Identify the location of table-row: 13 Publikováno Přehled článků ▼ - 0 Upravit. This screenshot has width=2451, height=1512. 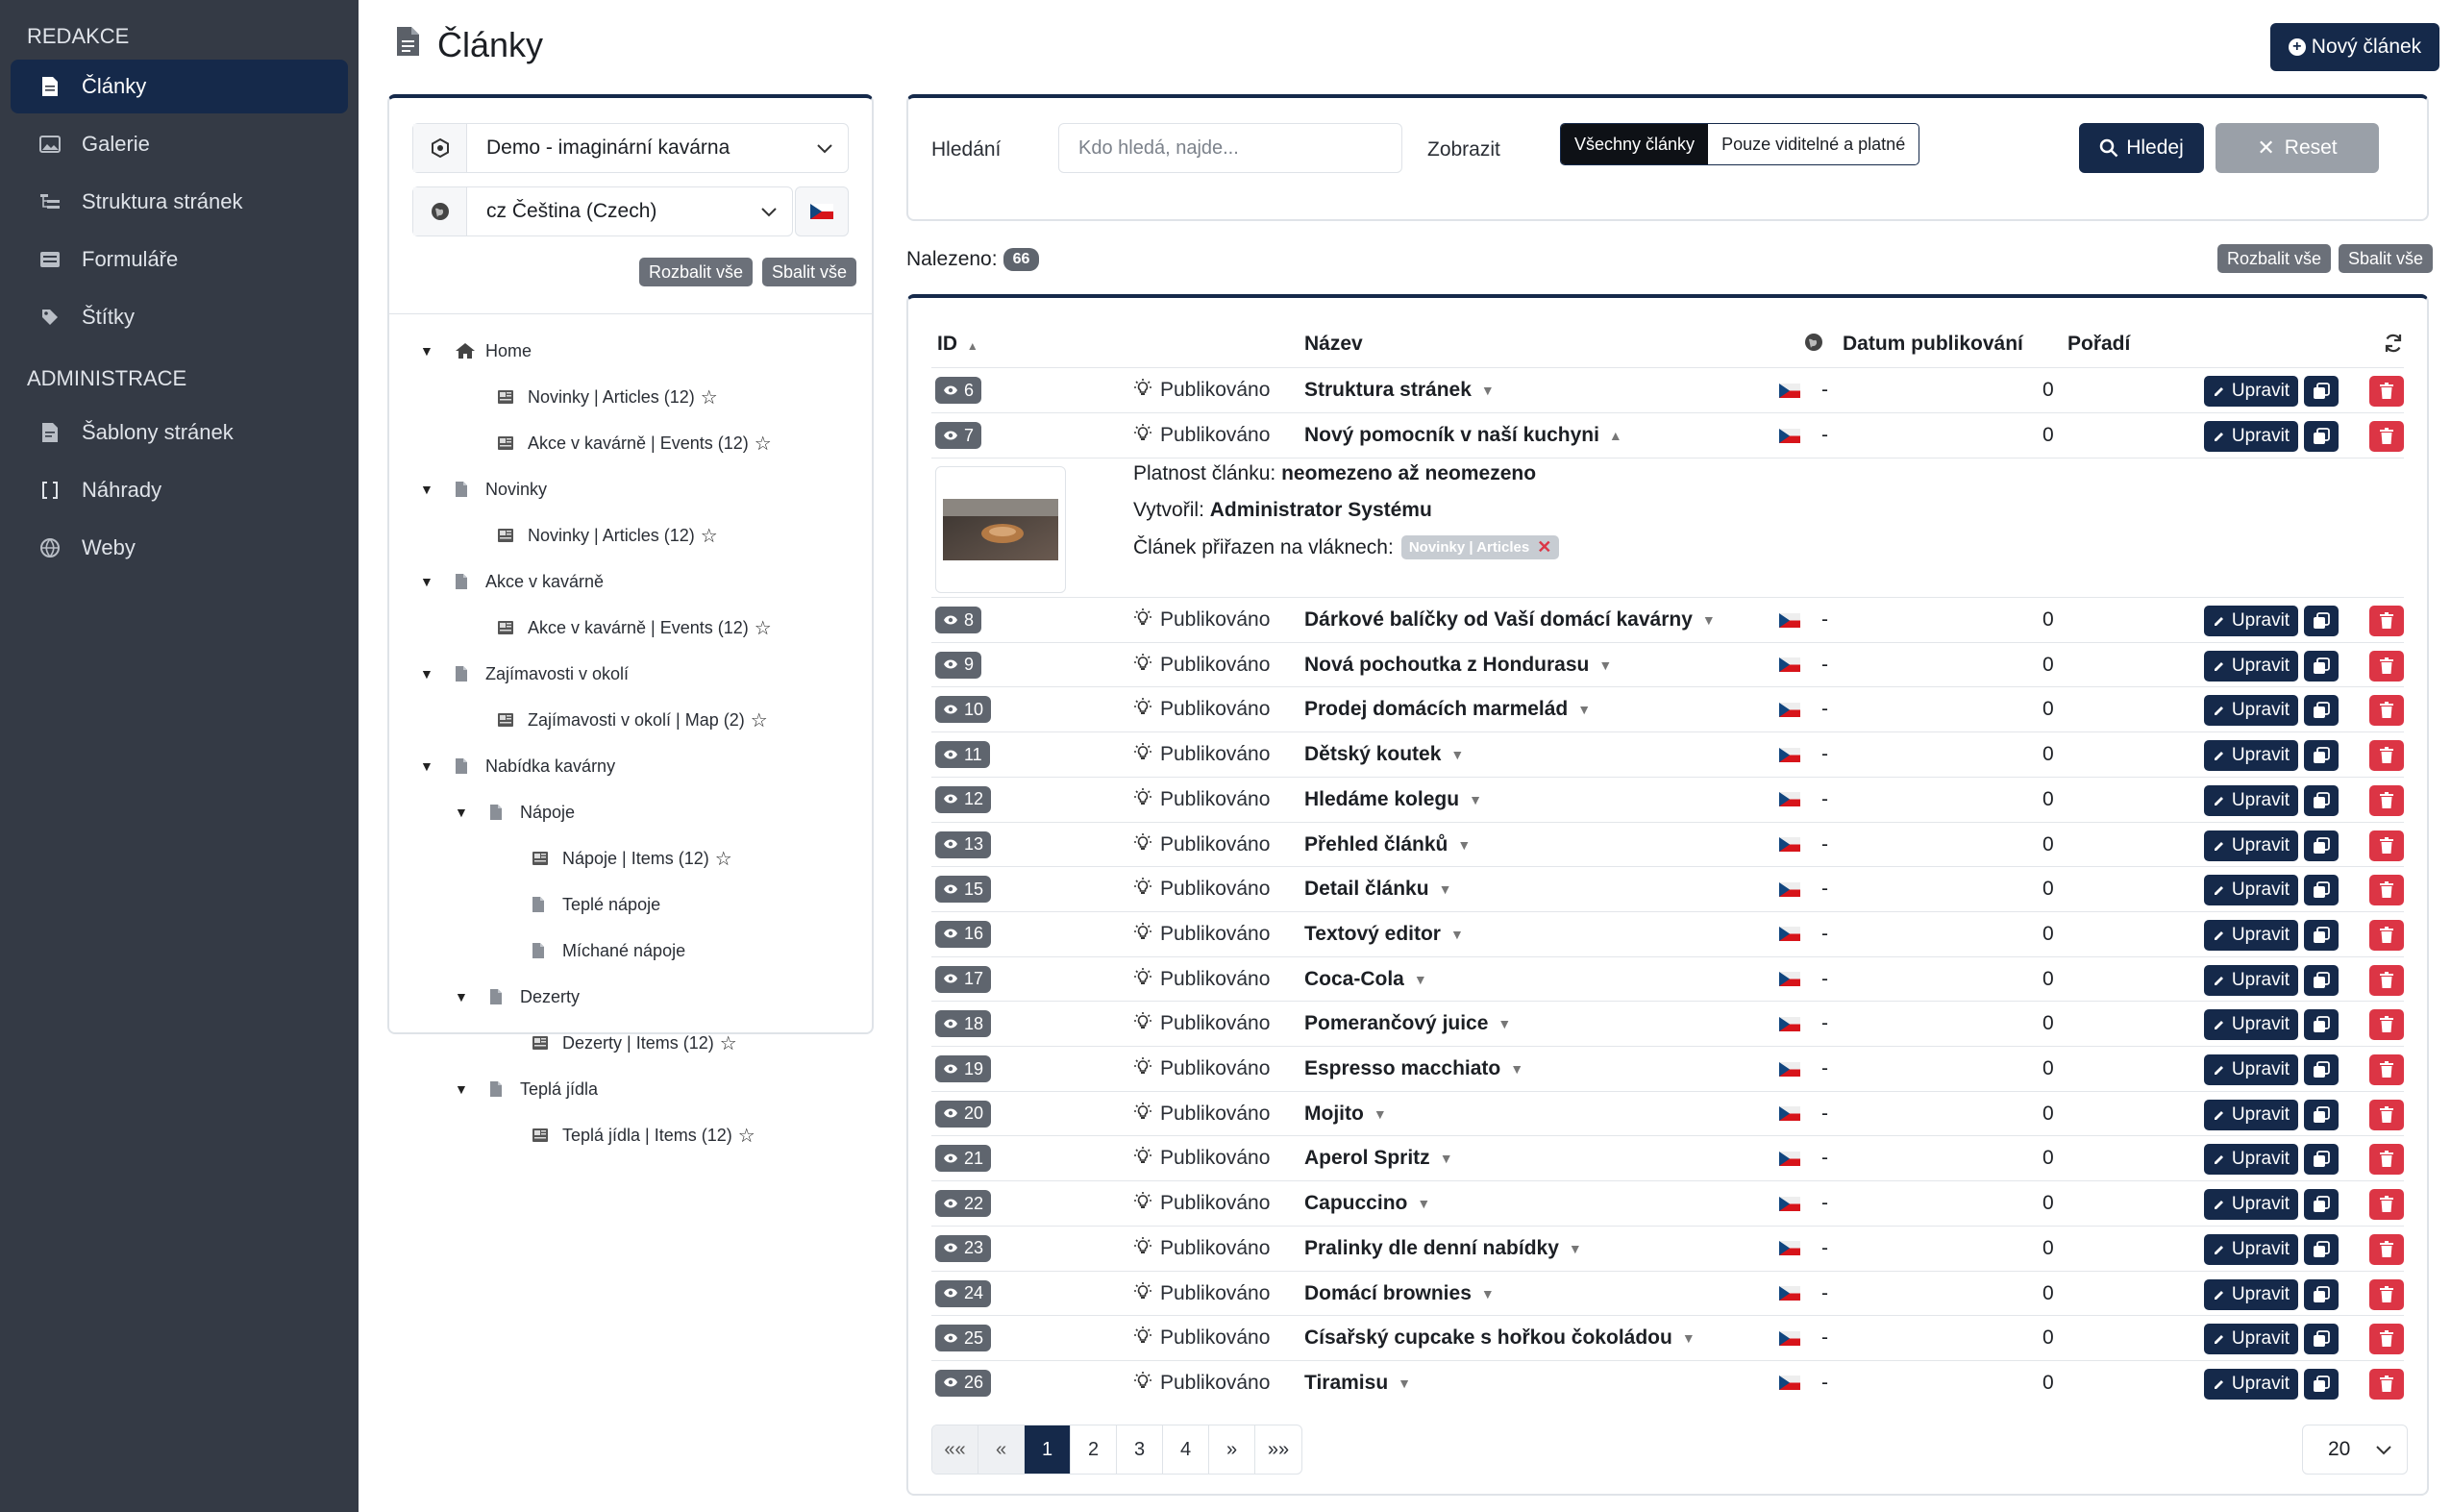
(1667, 844).